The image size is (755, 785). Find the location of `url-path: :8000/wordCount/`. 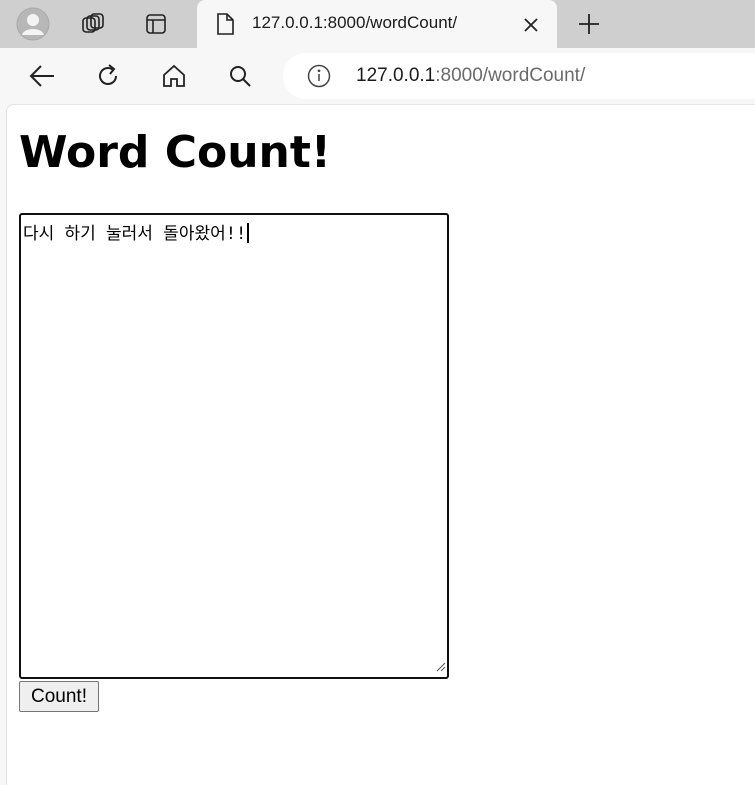

url-path: :8000/wordCount/ is located at coordinates (510, 75).